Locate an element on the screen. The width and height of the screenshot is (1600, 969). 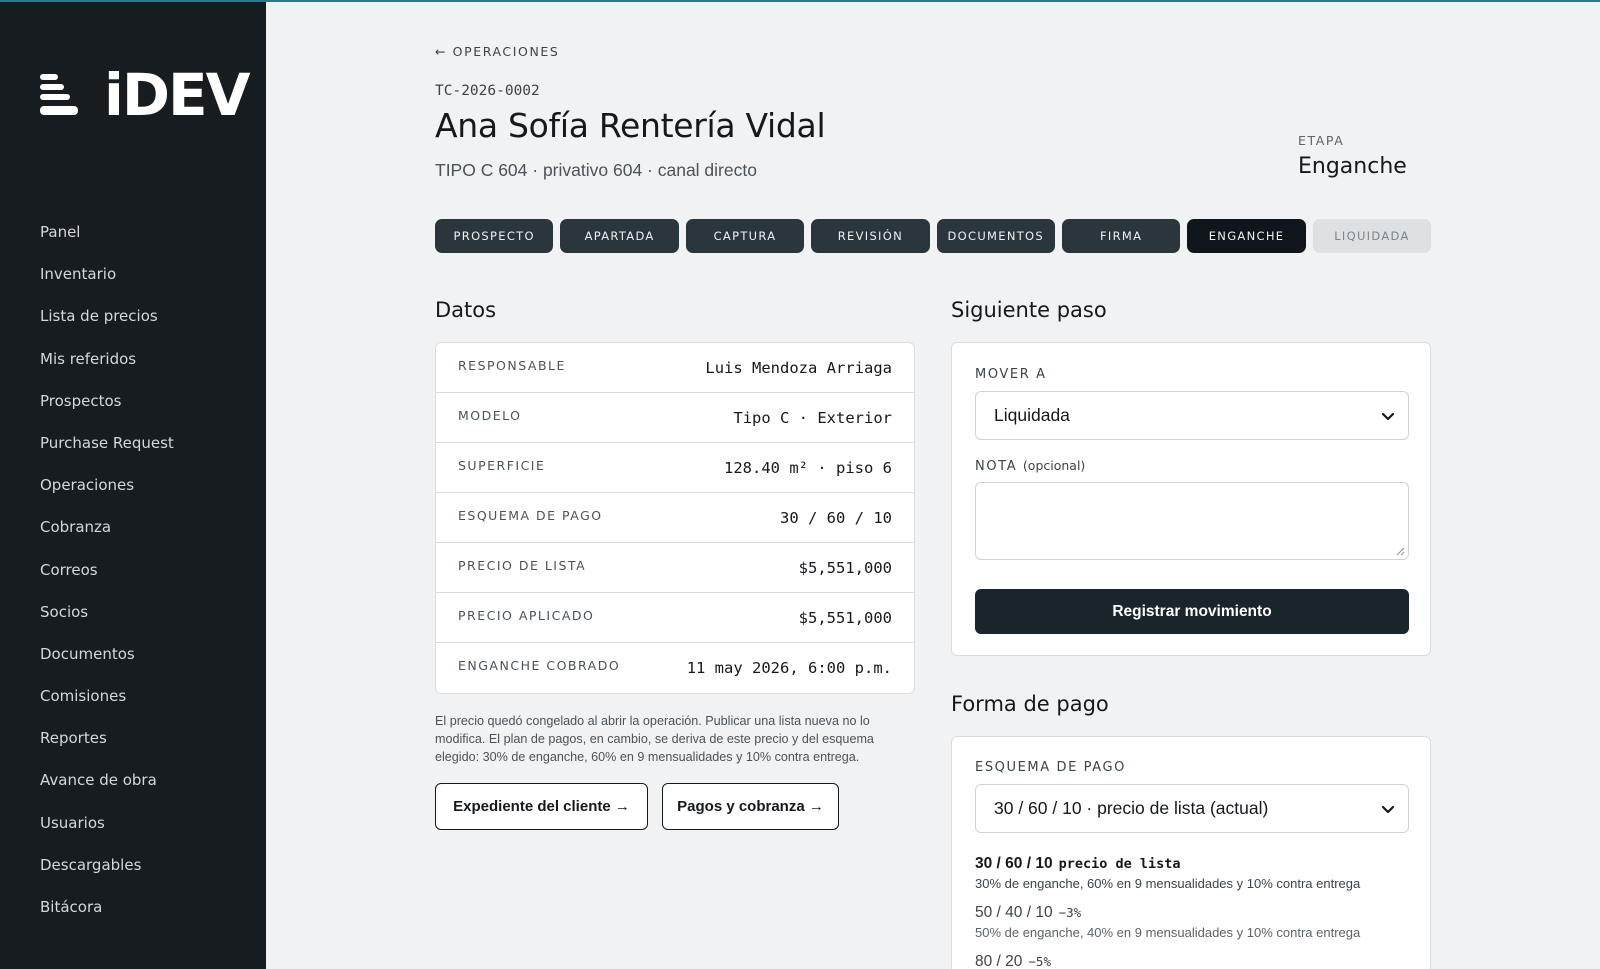
esquema-de-pago-select: 30 / 60 / 10 · precio de lista (actual) is located at coordinates (1192, 808).